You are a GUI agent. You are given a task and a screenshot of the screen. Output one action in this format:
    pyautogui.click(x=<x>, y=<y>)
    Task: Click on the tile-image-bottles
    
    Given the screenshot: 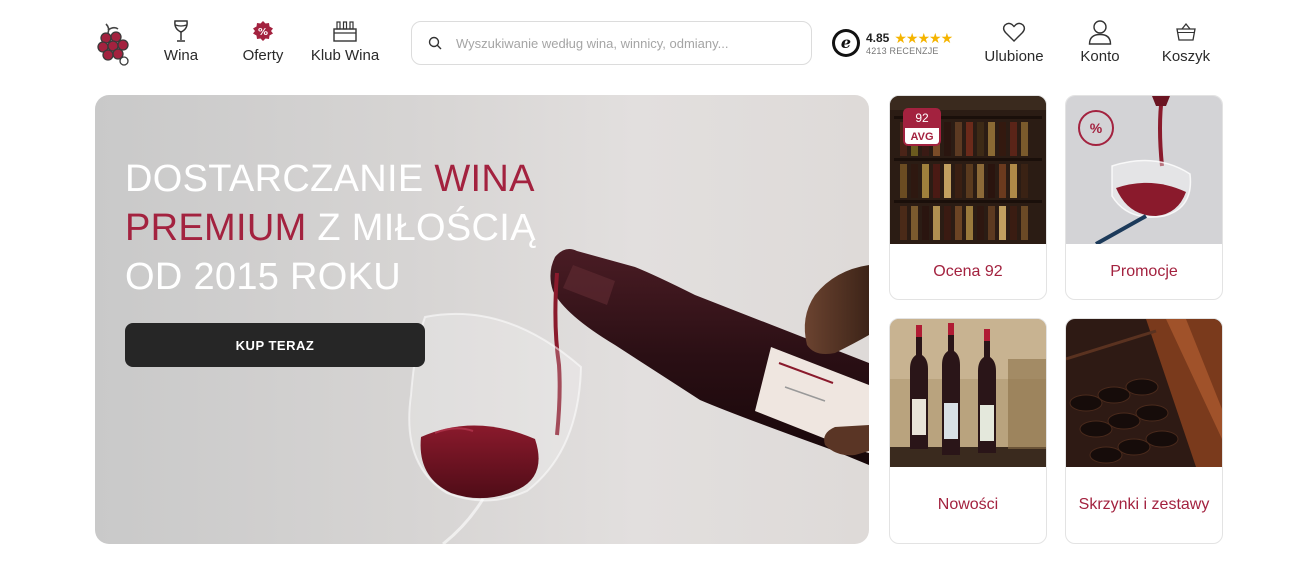 What is the action you would take?
    pyautogui.click(x=968, y=393)
    